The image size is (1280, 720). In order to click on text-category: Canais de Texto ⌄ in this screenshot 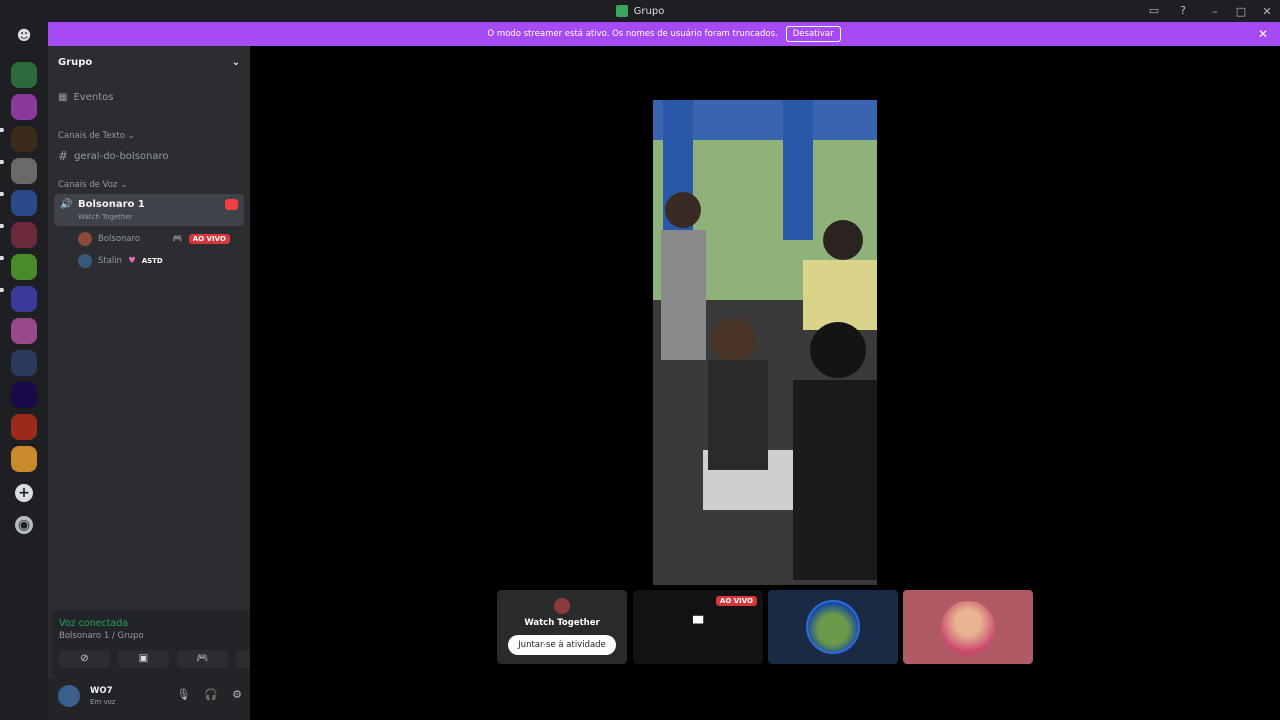, I will do `click(96, 136)`.